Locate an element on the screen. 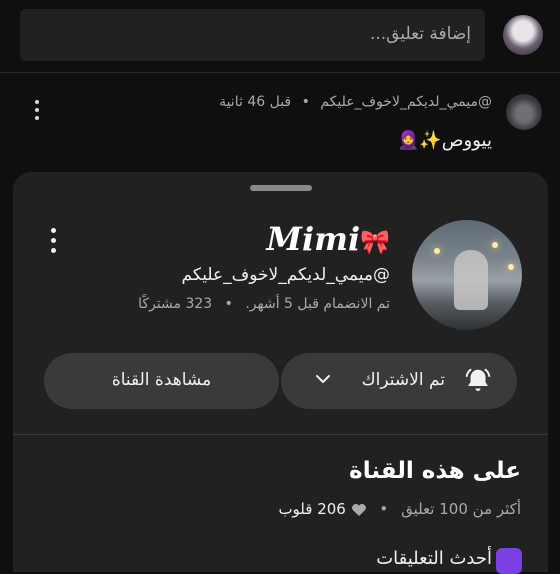 The width and height of the screenshot is (560, 574). channel-name: Mimi🎀 is located at coordinates (328, 239).